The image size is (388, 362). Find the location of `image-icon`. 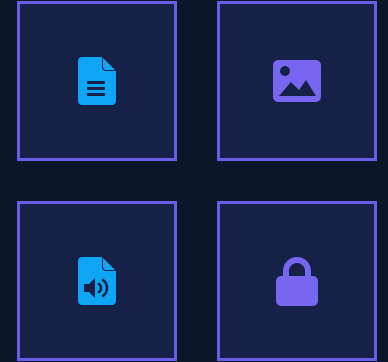

image-icon is located at coordinates (297, 81).